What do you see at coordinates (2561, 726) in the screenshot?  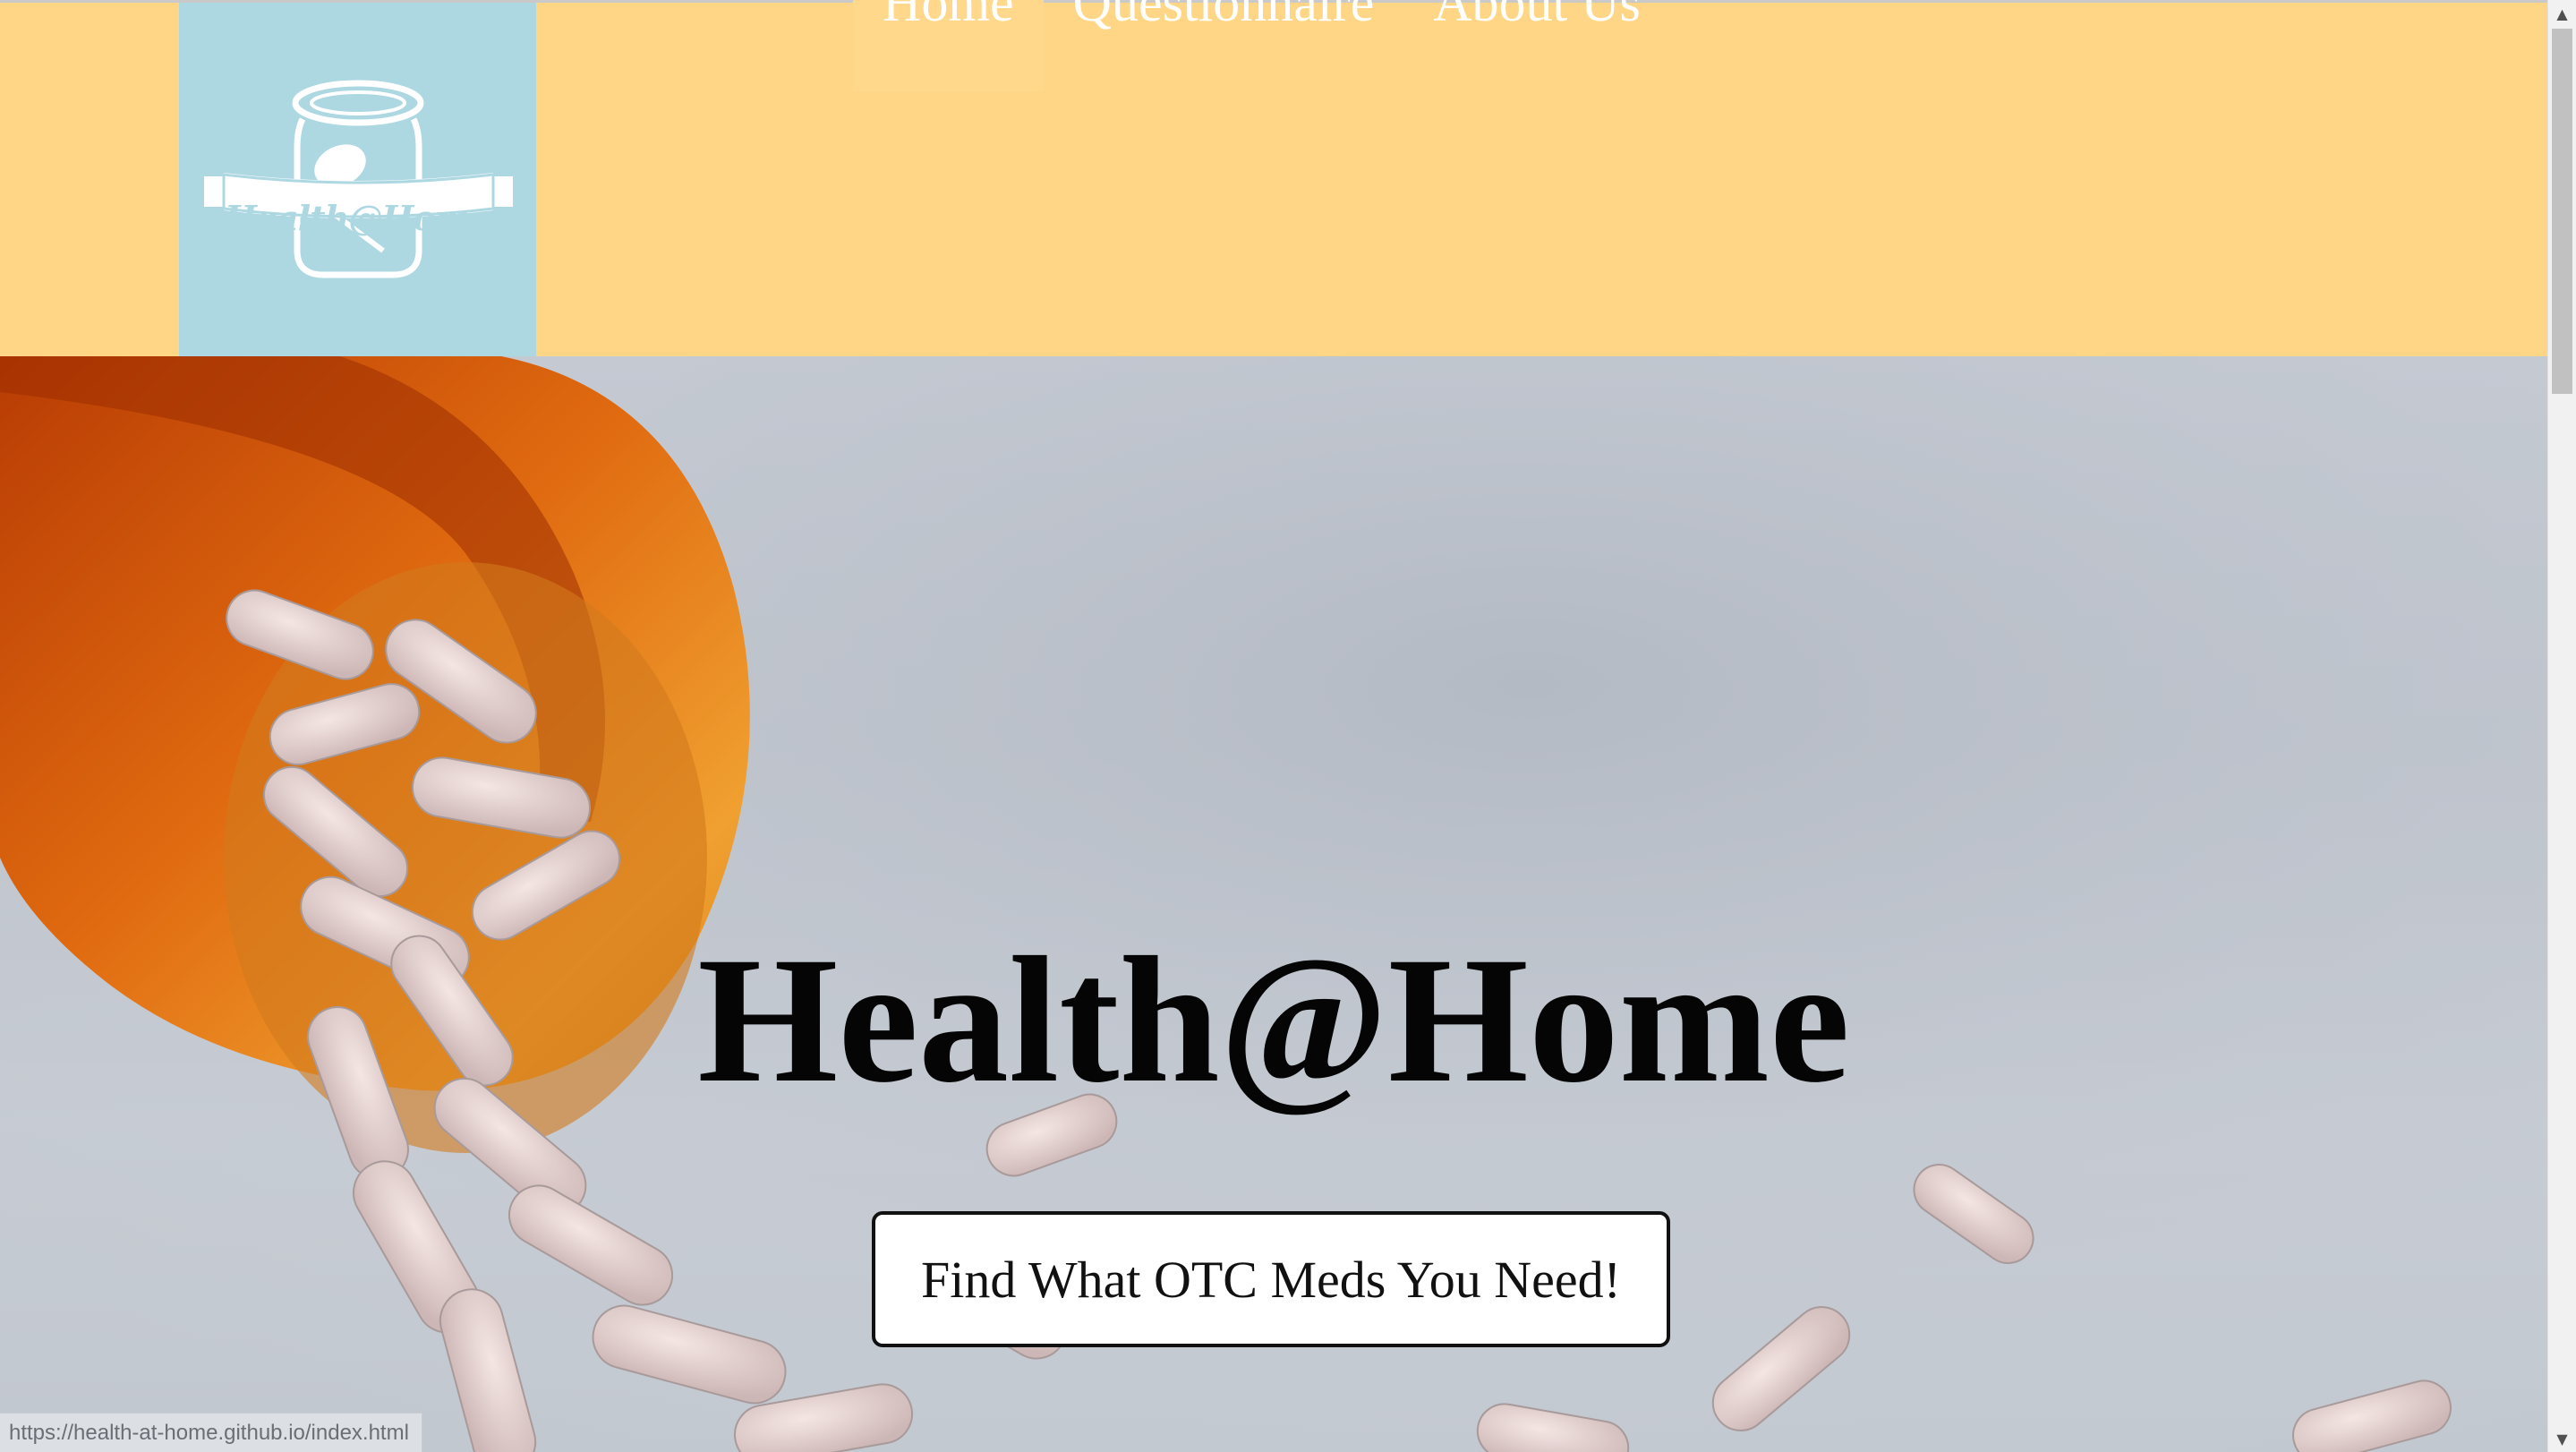 I see `vertical-scrollbar: ▲ ▼` at bounding box center [2561, 726].